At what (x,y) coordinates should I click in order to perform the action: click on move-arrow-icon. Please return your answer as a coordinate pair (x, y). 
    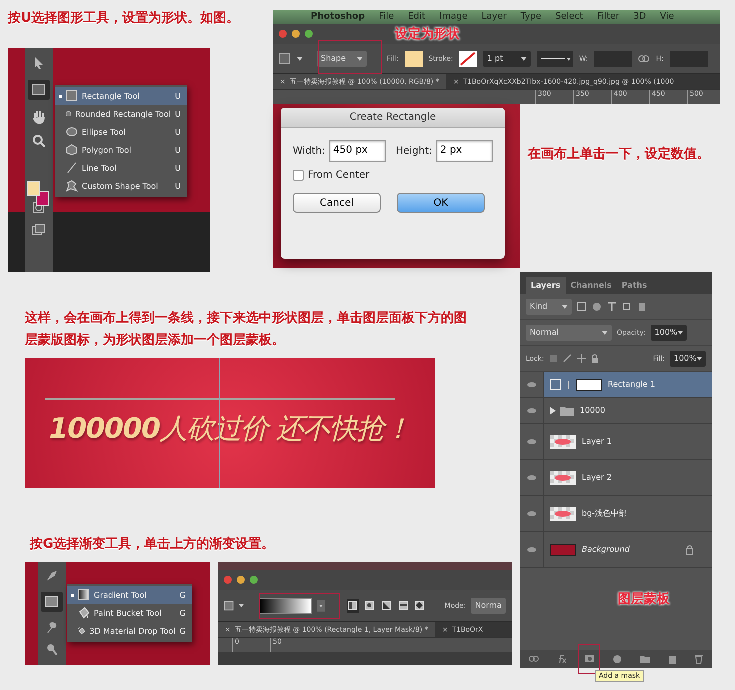
    Looking at the image, I should click on (39, 63).